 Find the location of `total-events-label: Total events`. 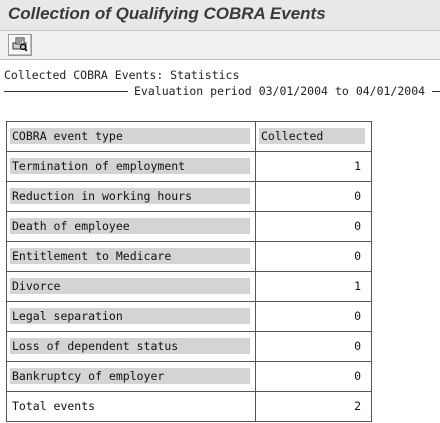

total-events-label: Total events is located at coordinates (54, 406).